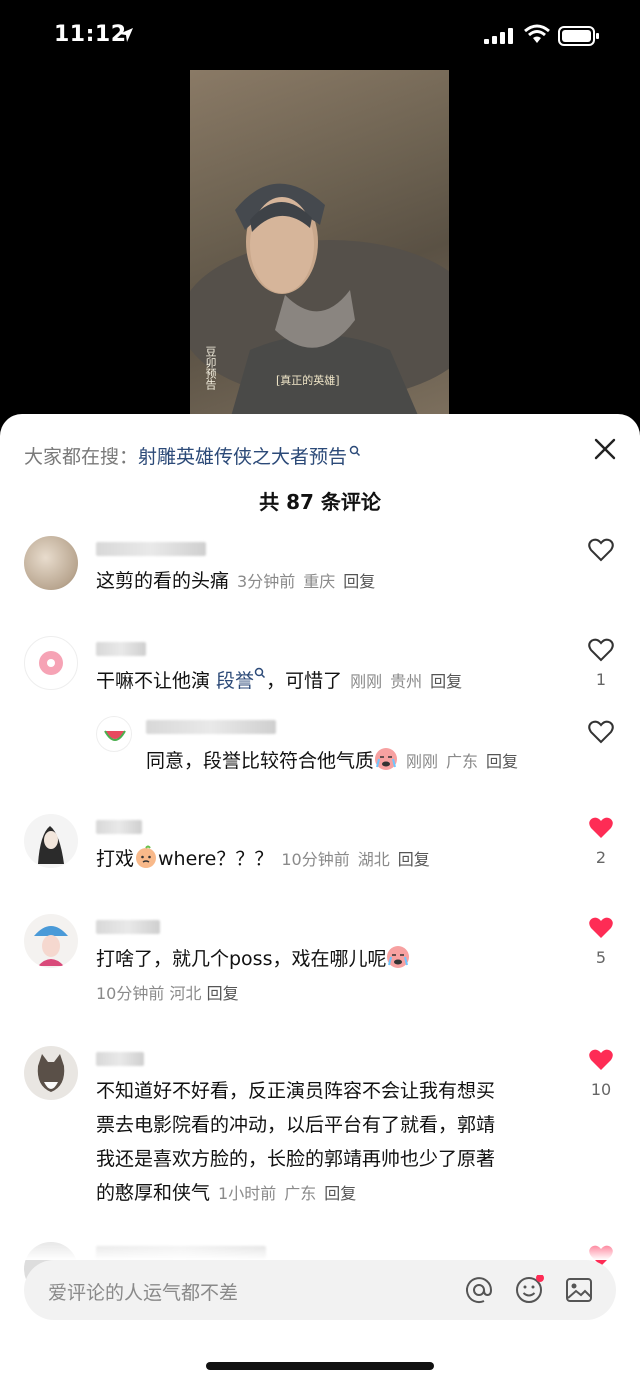 Image resolution: width=640 pixels, height=1385 pixels. Describe the element at coordinates (529, 1290) in the screenshot. I see `emoji-icon` at that location.